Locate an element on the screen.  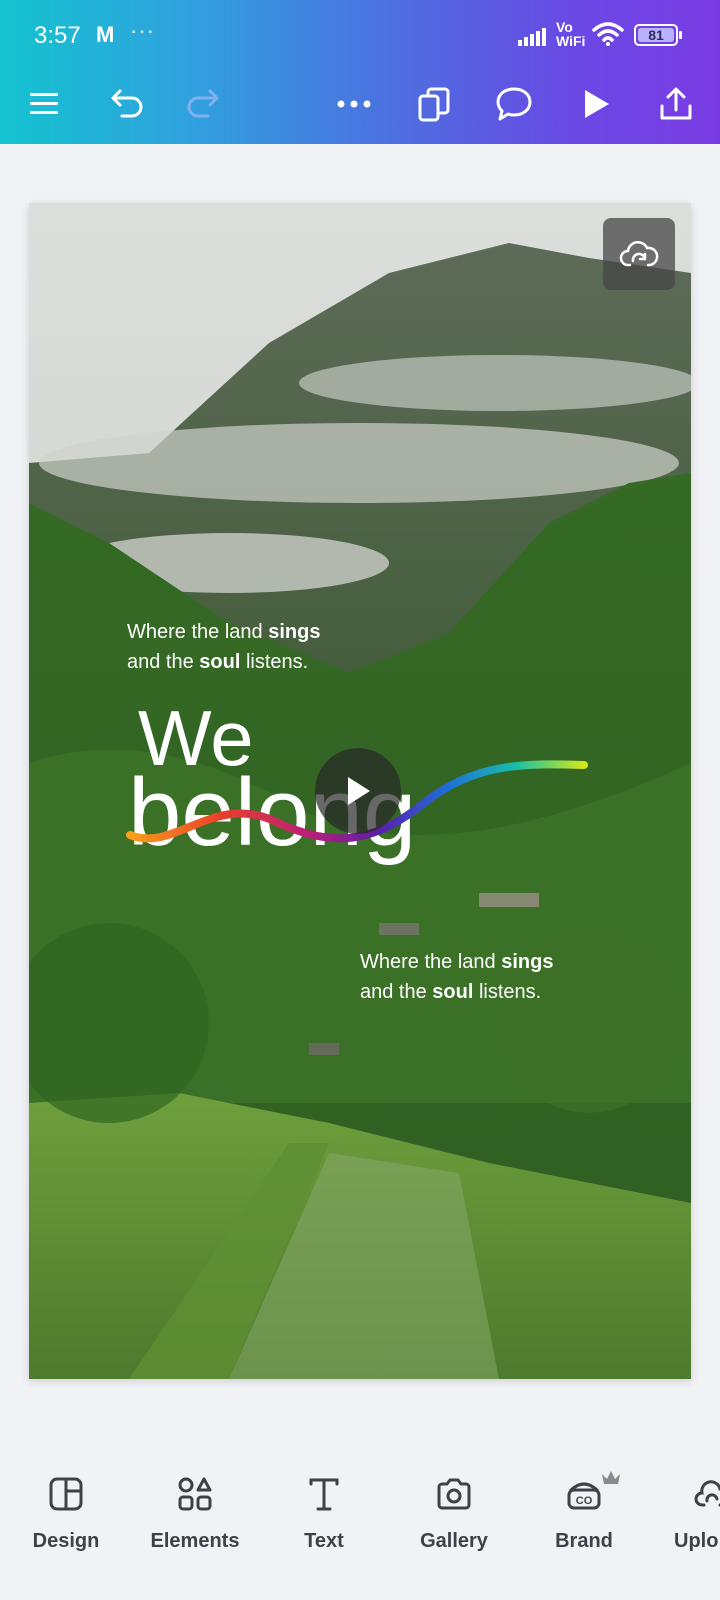
nav-label: Brand is located at coordinates (584, 1541).